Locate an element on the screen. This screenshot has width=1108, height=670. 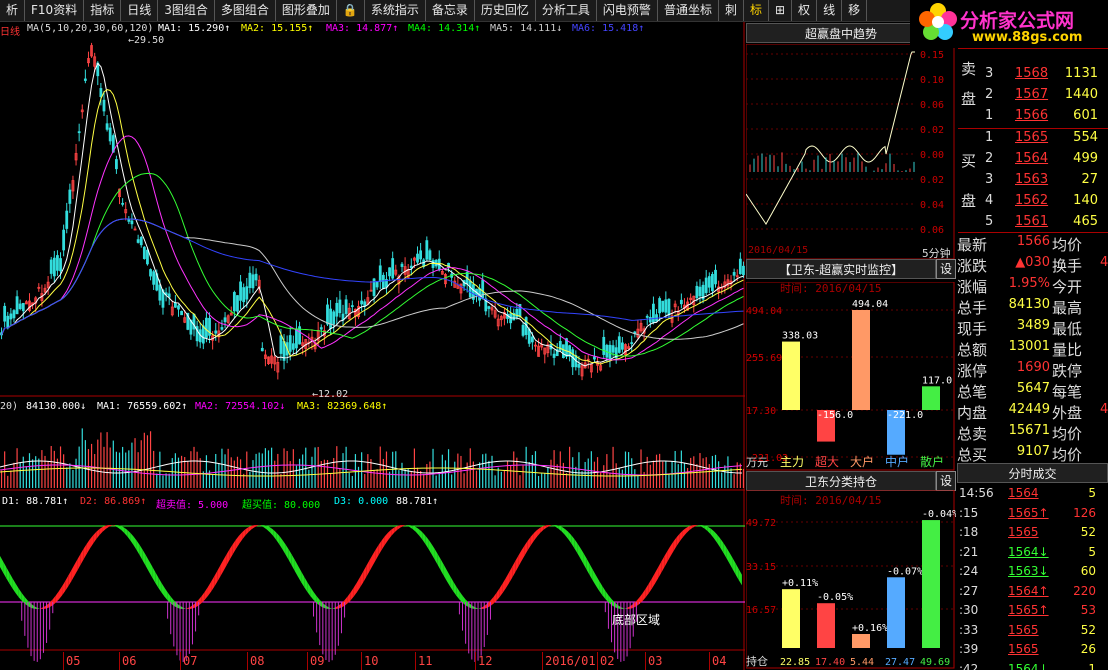
buy-volume: 27 is located at coordinates (1089, 179).